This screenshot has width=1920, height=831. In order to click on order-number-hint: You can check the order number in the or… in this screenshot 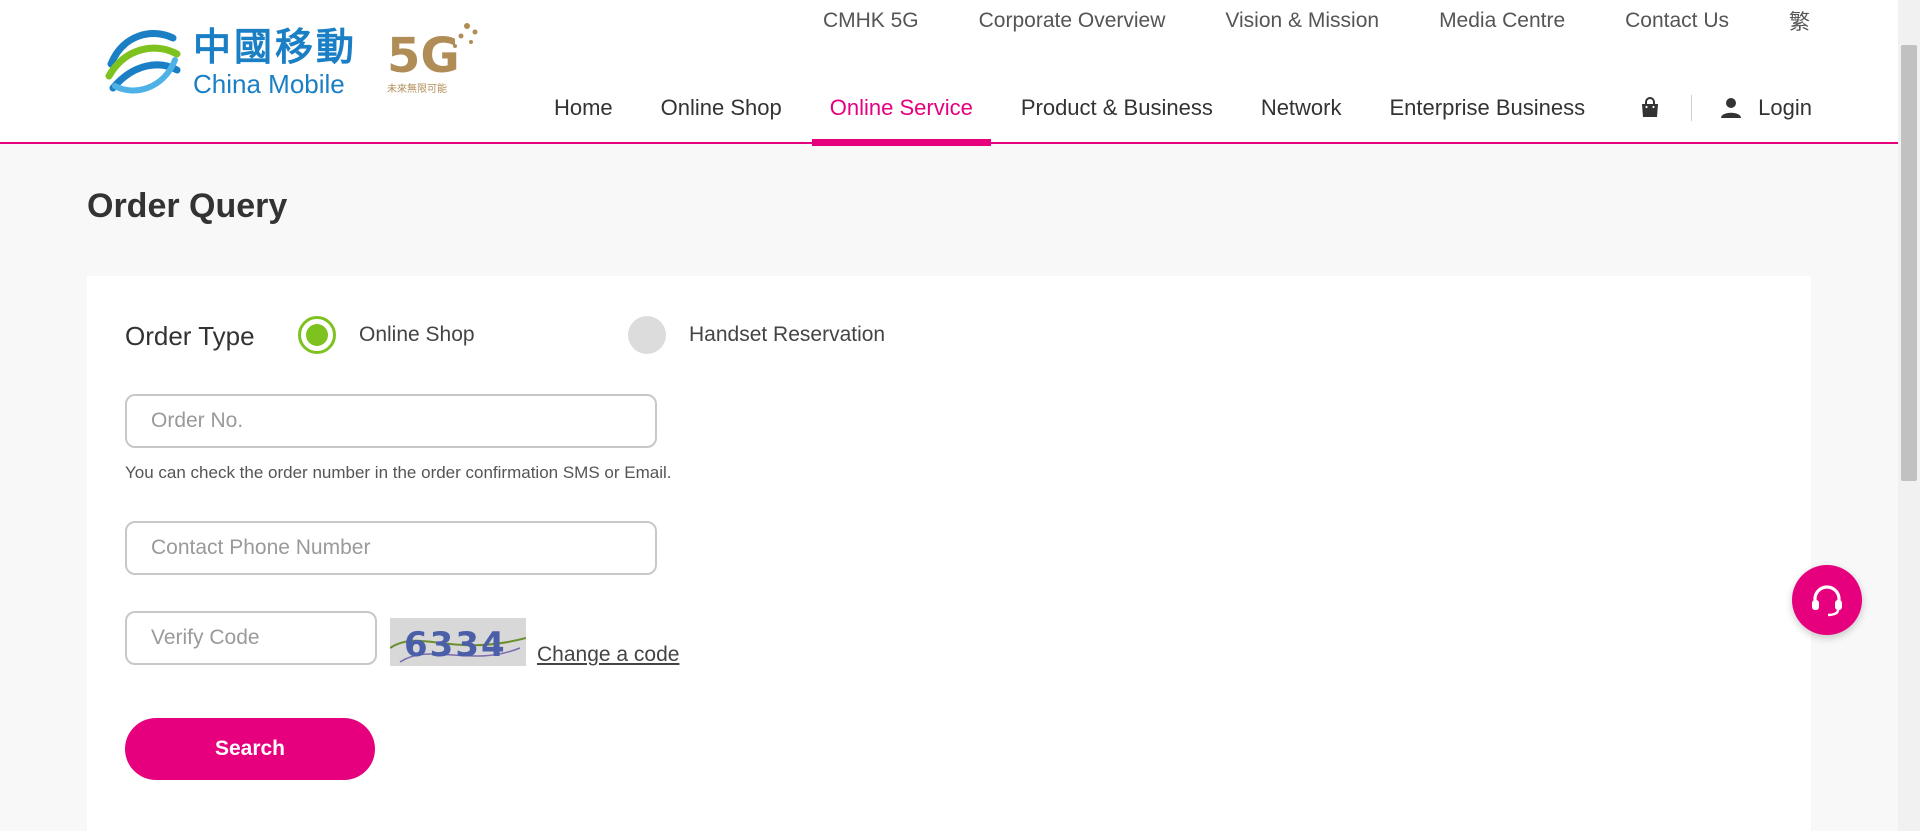, I will do `click(398, 472)`.